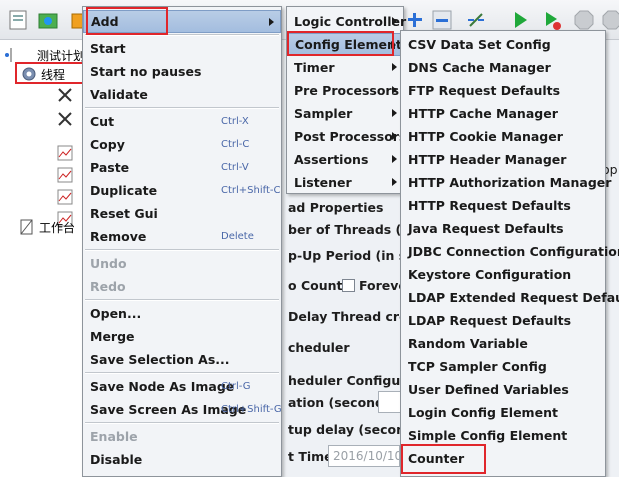 The height and width of the screenshot is (477, 619). I want to click on menu-item-dns-cache-manager: DNS Cache Manager, so click(503, 67).